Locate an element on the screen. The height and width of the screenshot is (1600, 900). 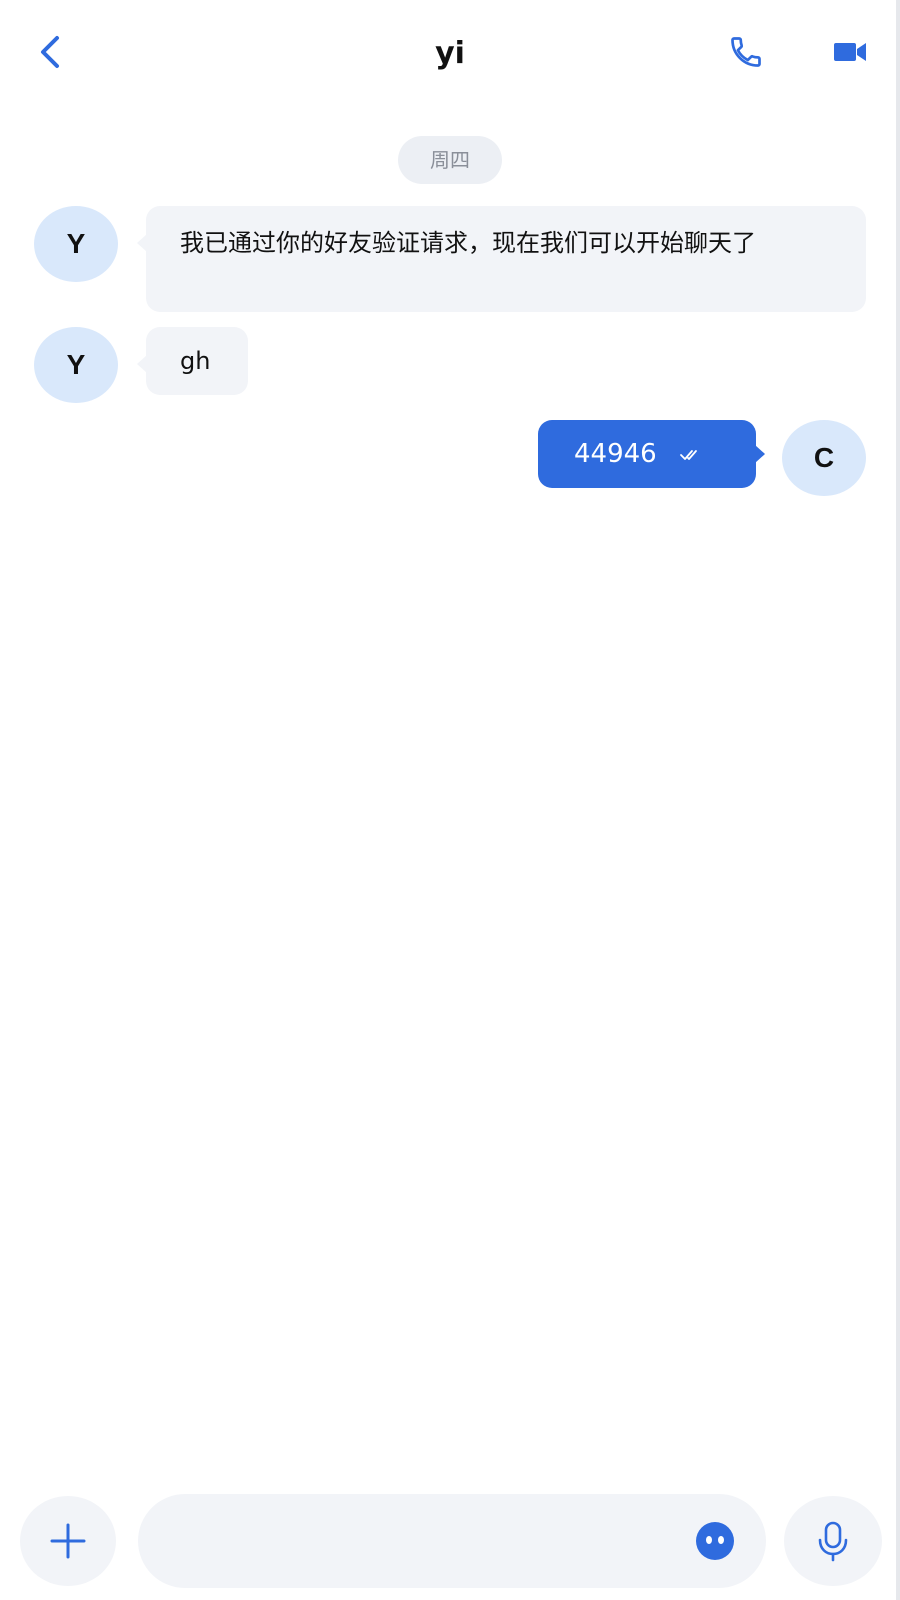
outgoing-message: 44946 is located at coordinates (651, 454).